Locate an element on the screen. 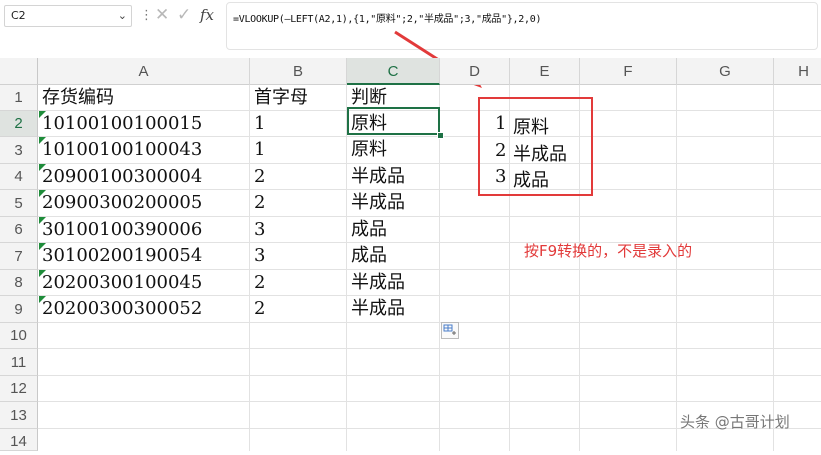  column-header-h: H is located at coordinates (797, 71).